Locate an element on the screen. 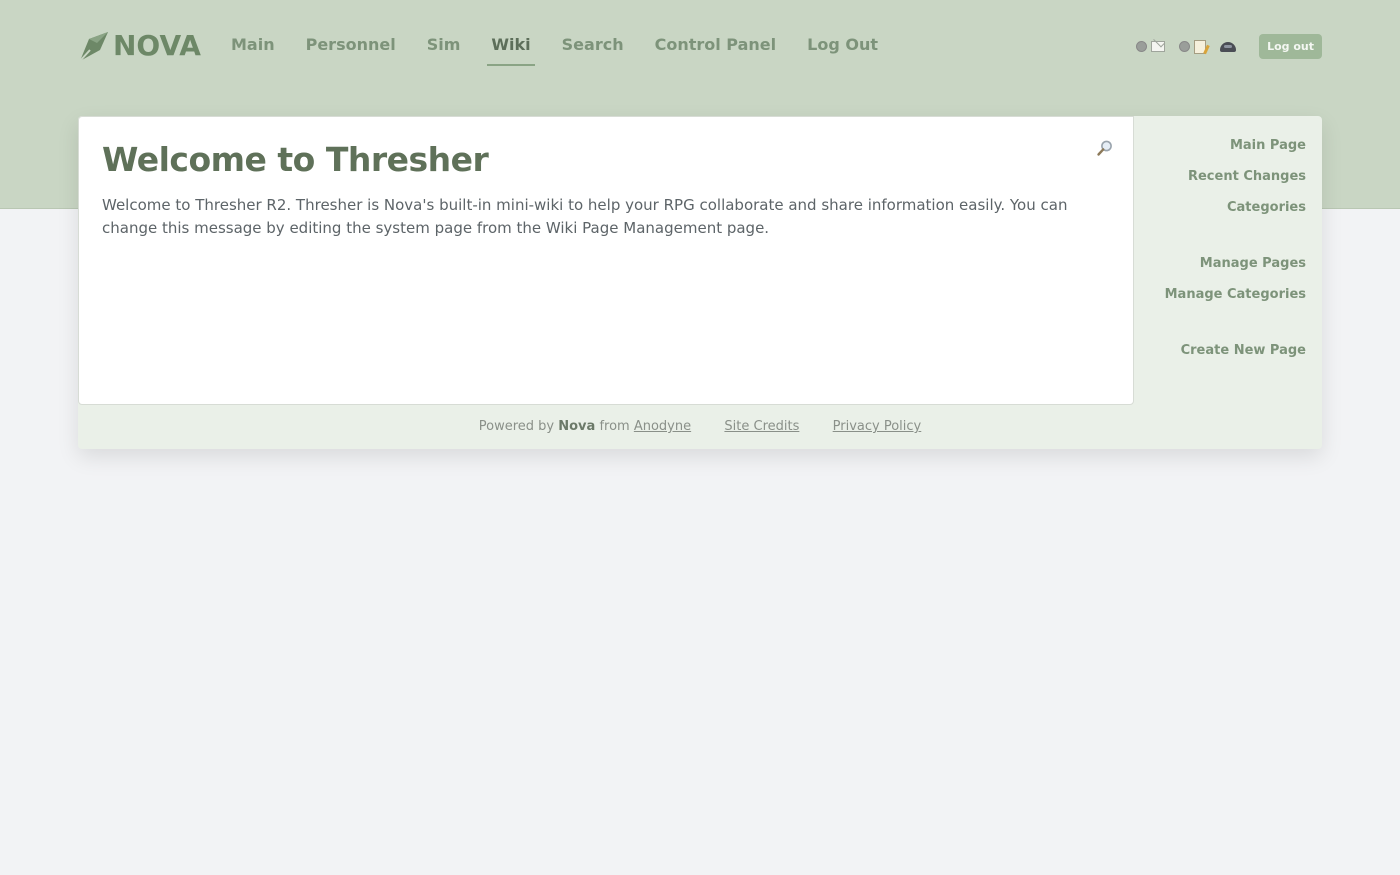 The height and width of the screenshot is (875, 1400). footer-privacy-policy-link: Privacy Policy is located at coordinates (877, 426).